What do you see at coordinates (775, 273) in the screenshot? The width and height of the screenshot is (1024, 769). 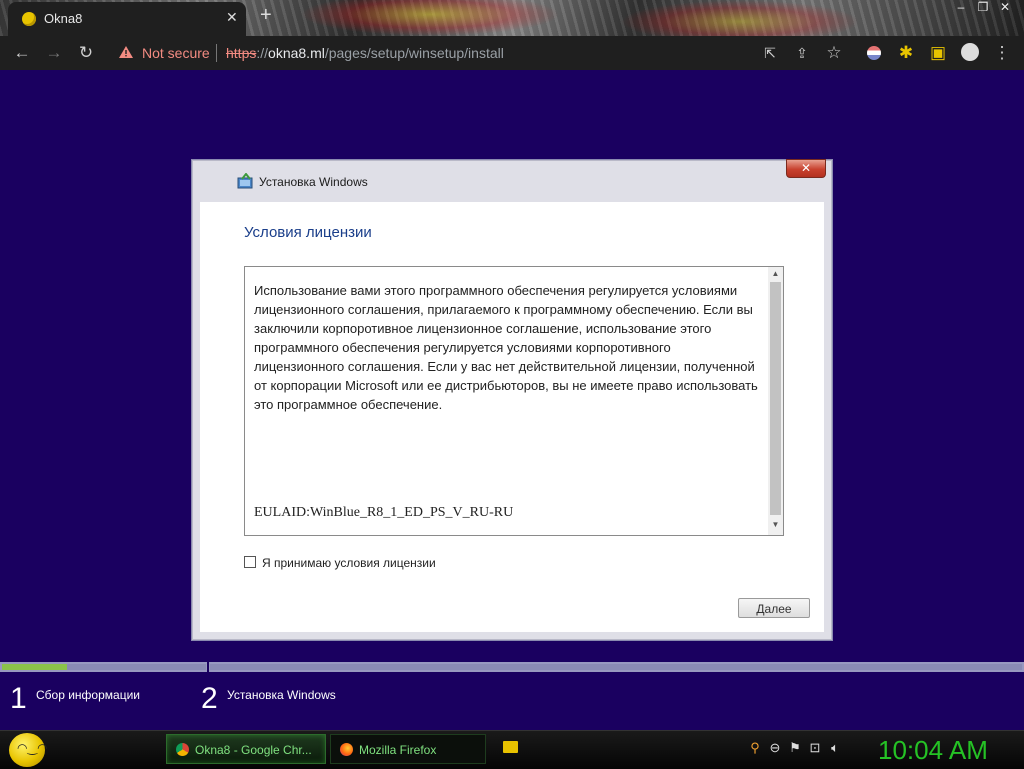 I see `scroll-up-icon: ▲` at bounding box center [775, 273].